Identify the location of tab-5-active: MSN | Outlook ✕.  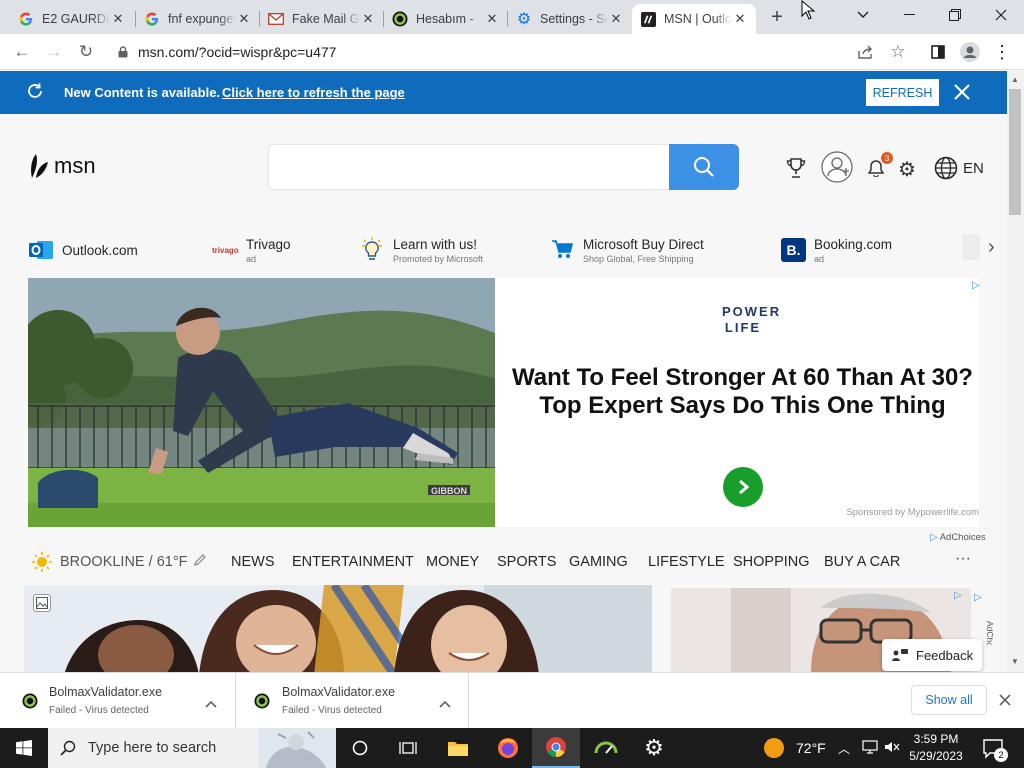
(694, 19).